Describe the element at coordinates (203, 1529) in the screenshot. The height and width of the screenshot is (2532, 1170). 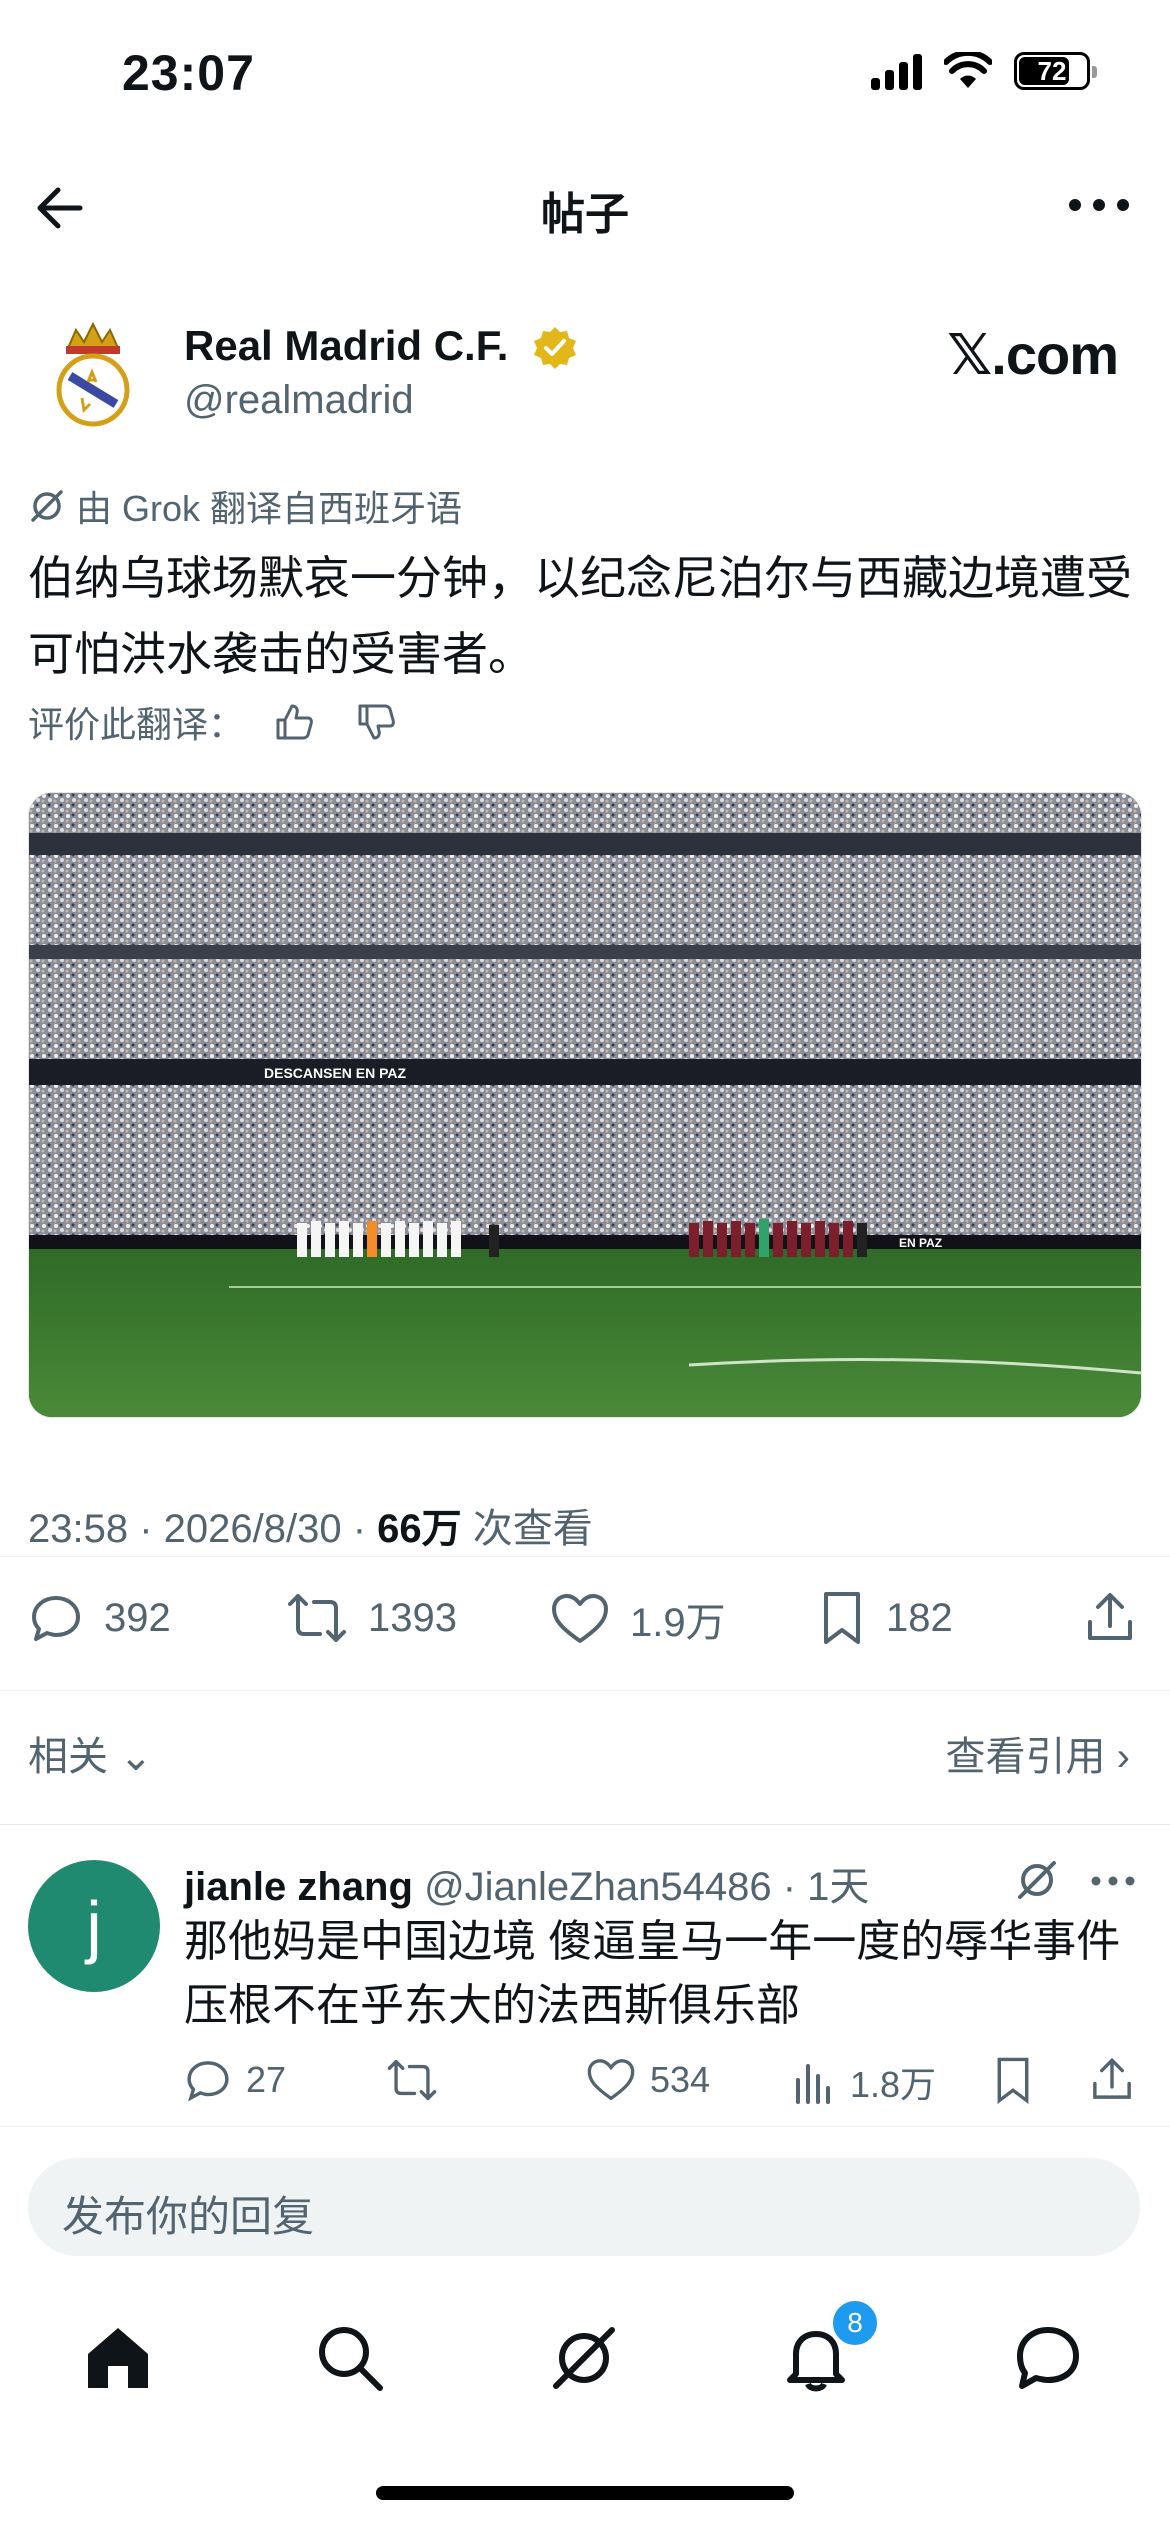
I see `post-timestamp: 23:58 · 2026/8/30 ·` at that location.